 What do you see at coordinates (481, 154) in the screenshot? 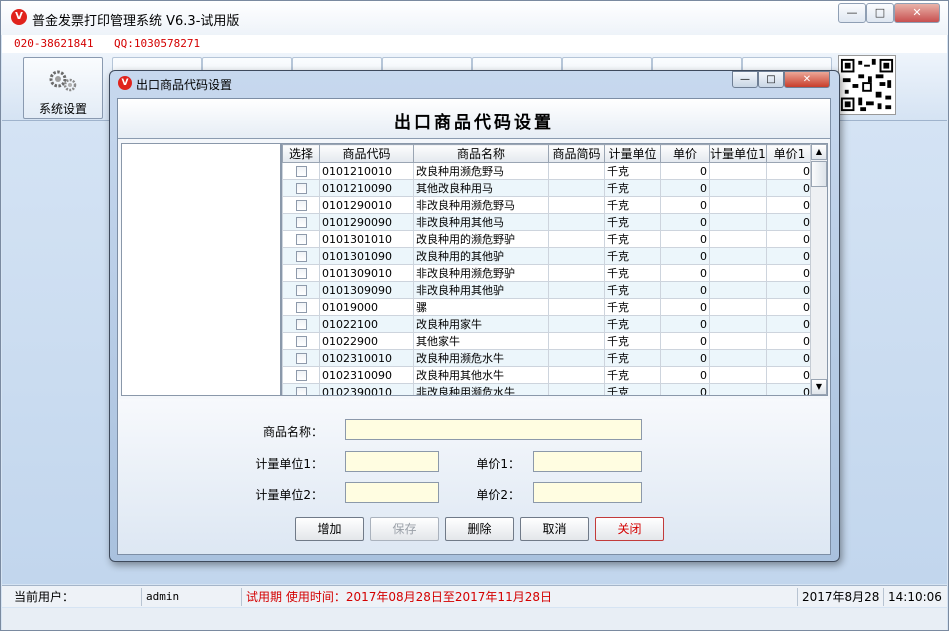
I see `col-header-name: 商品名称` at bounding box center [481, 154].